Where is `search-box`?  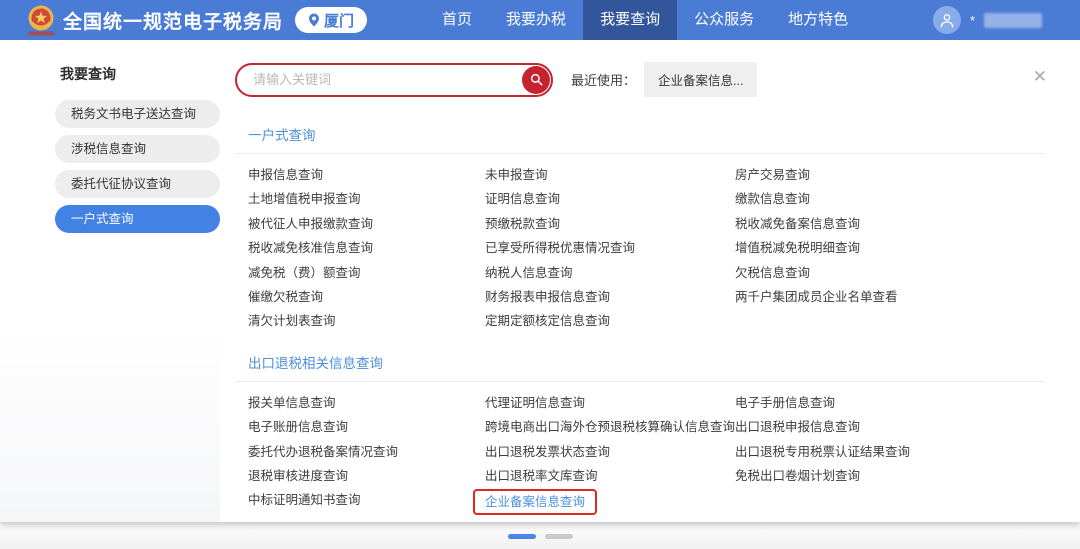
search-box is located at coordinates (394, 79).